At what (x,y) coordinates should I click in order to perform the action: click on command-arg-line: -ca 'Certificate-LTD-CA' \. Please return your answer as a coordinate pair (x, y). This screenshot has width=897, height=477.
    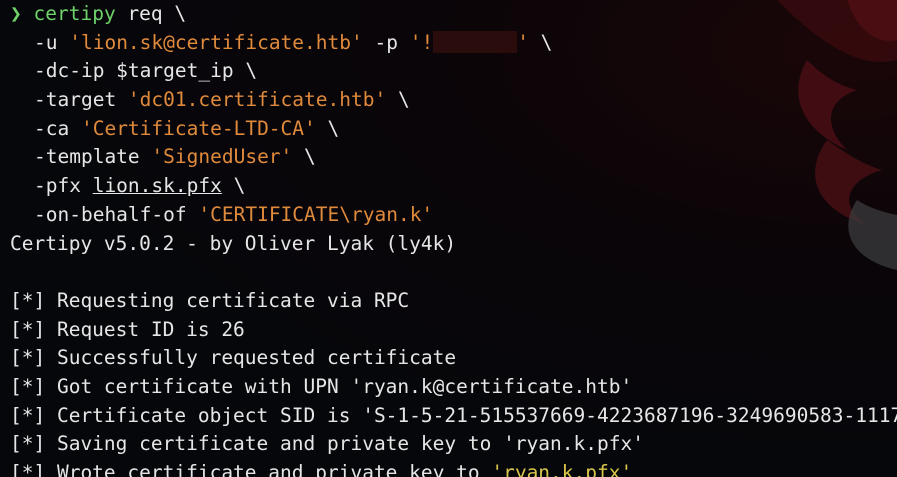
    Looking at the image, I should click on (453, 129).